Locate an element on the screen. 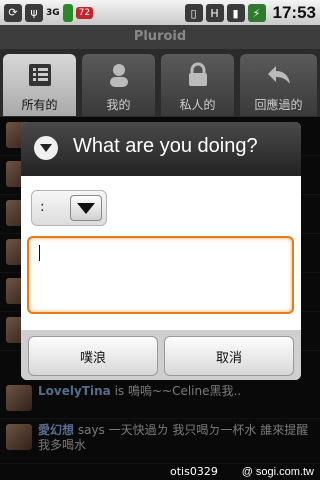  lock-icon is located at coordinates (197, 74).